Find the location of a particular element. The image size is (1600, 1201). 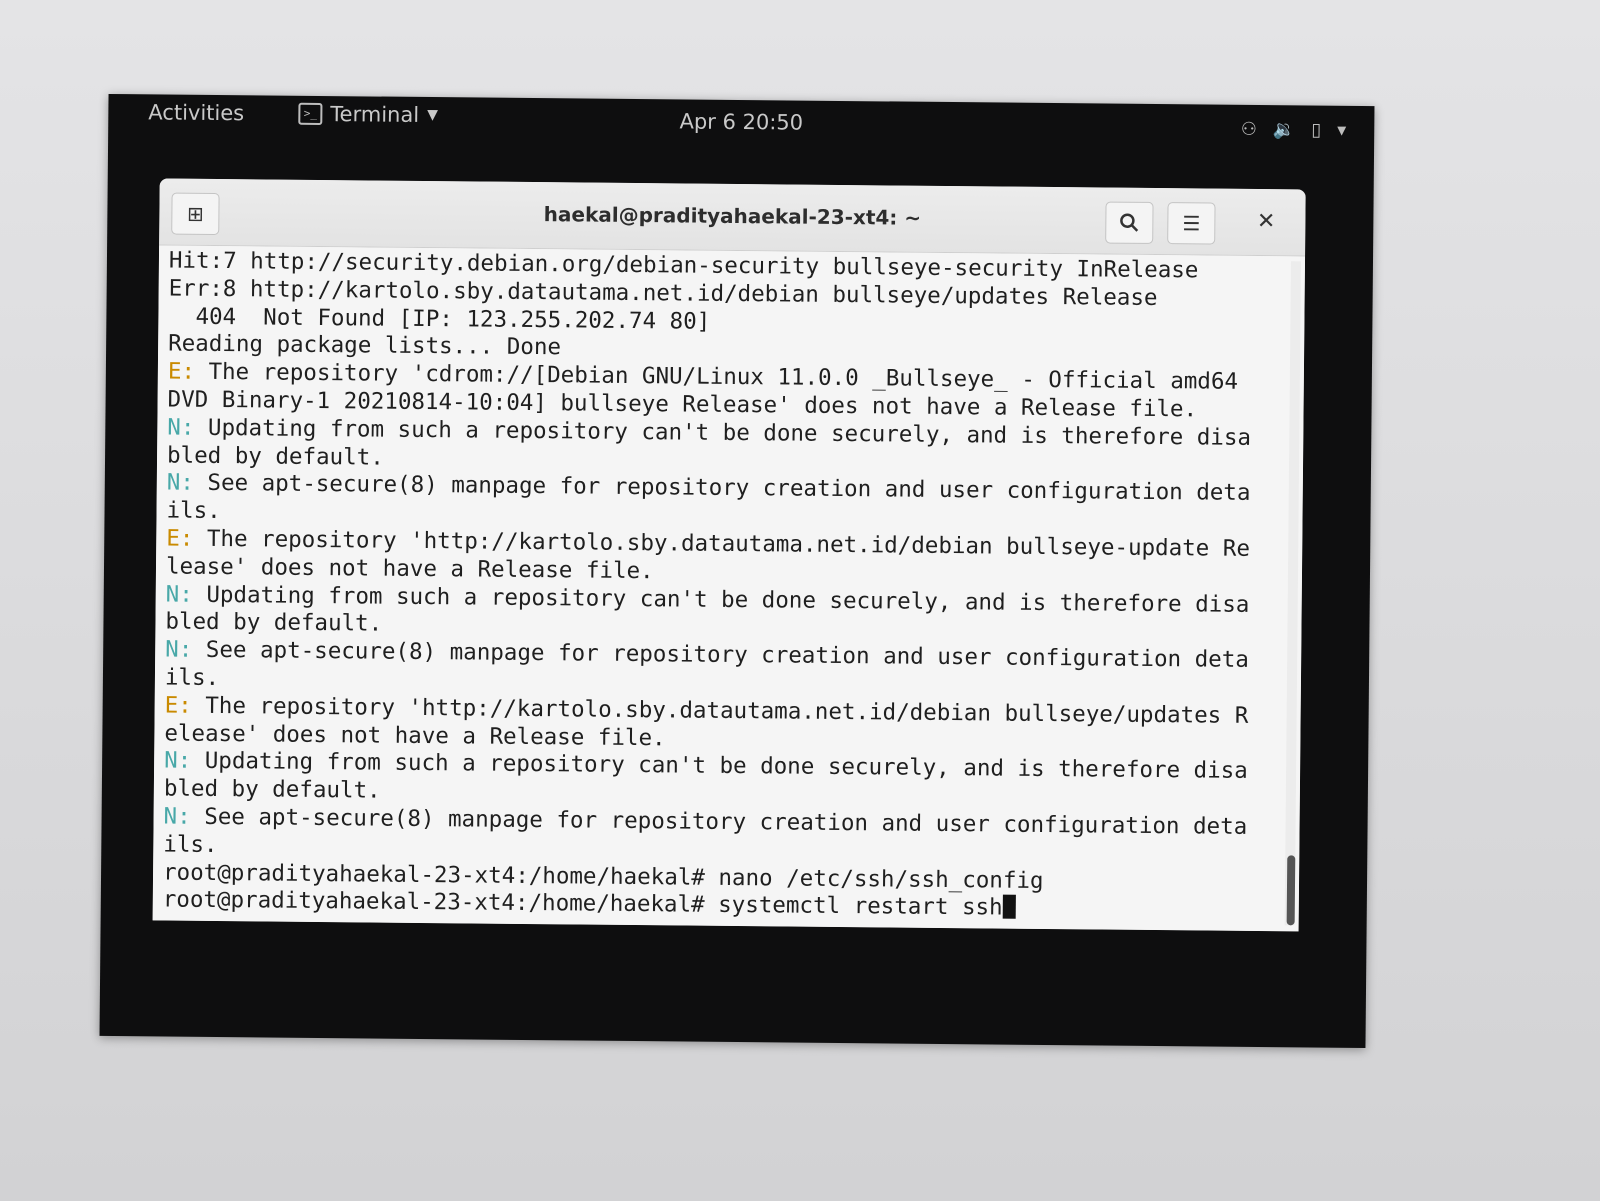

close-icon: ✕ is located at coordinates (1266, 221).